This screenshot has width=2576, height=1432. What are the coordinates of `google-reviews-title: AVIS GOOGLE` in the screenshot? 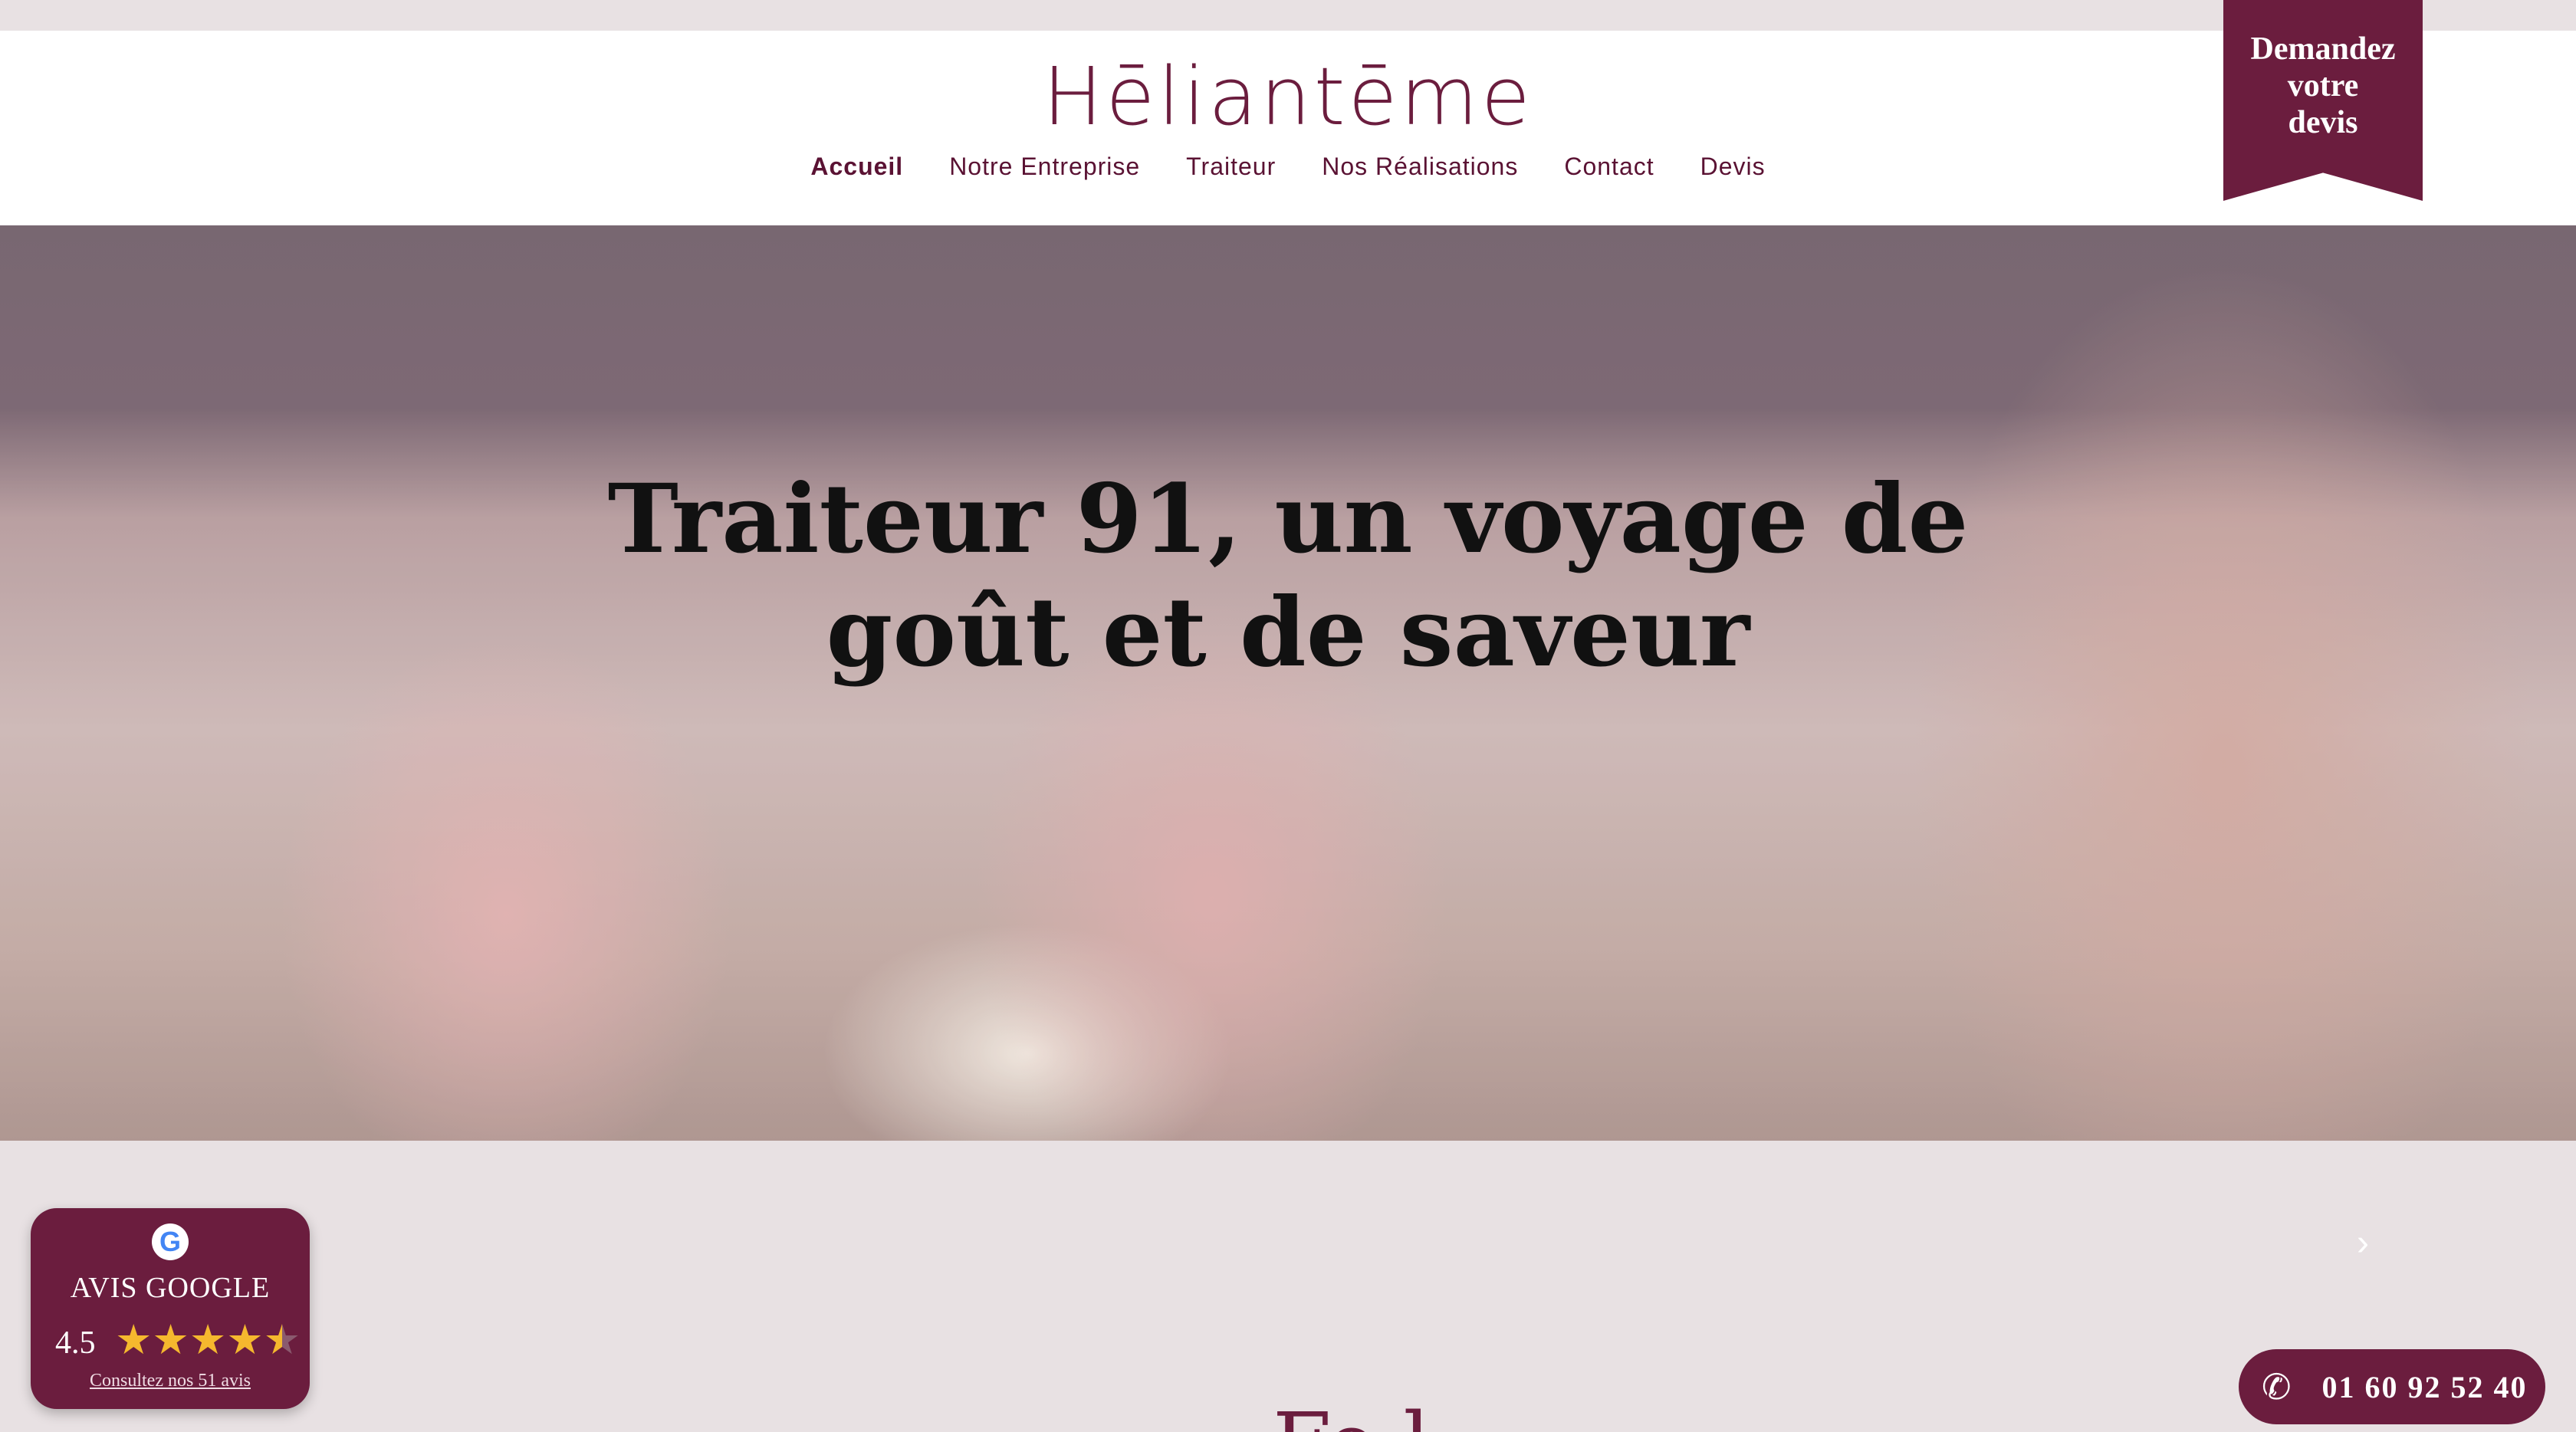 It's located at (171, 1288).